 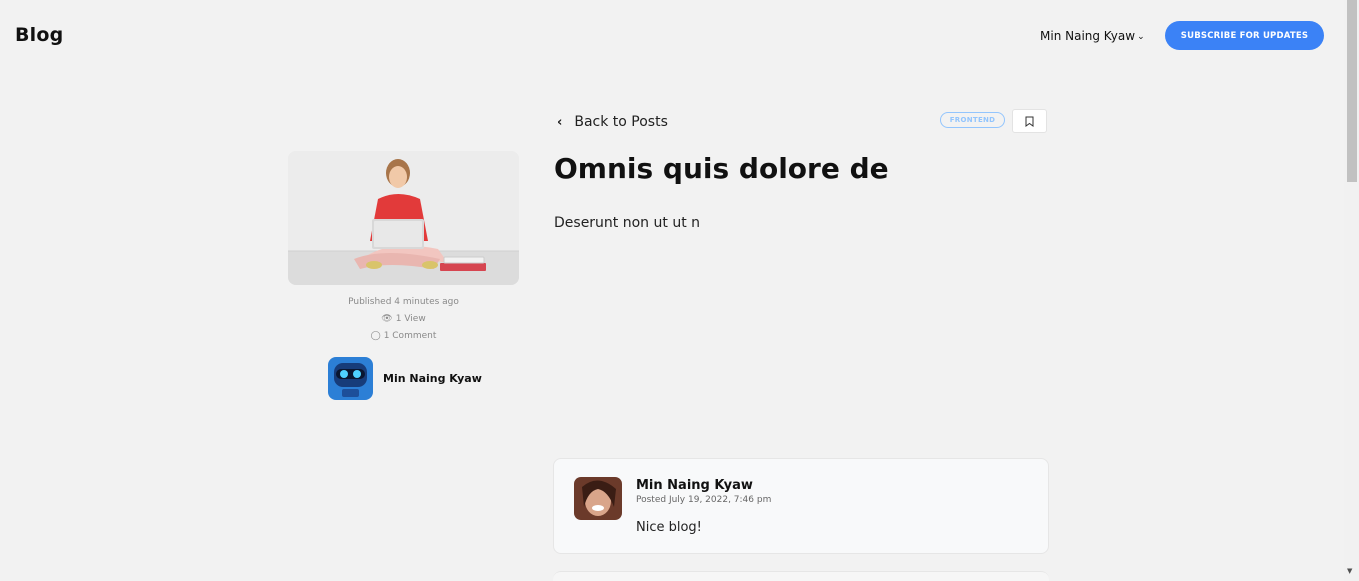 I want to click on comment-text: Nice blog!, so click(x=669, y=527).